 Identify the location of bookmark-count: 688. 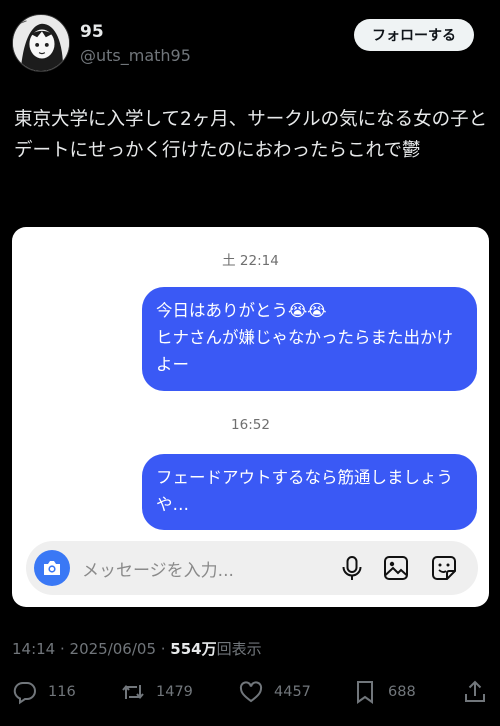
(402, 692).